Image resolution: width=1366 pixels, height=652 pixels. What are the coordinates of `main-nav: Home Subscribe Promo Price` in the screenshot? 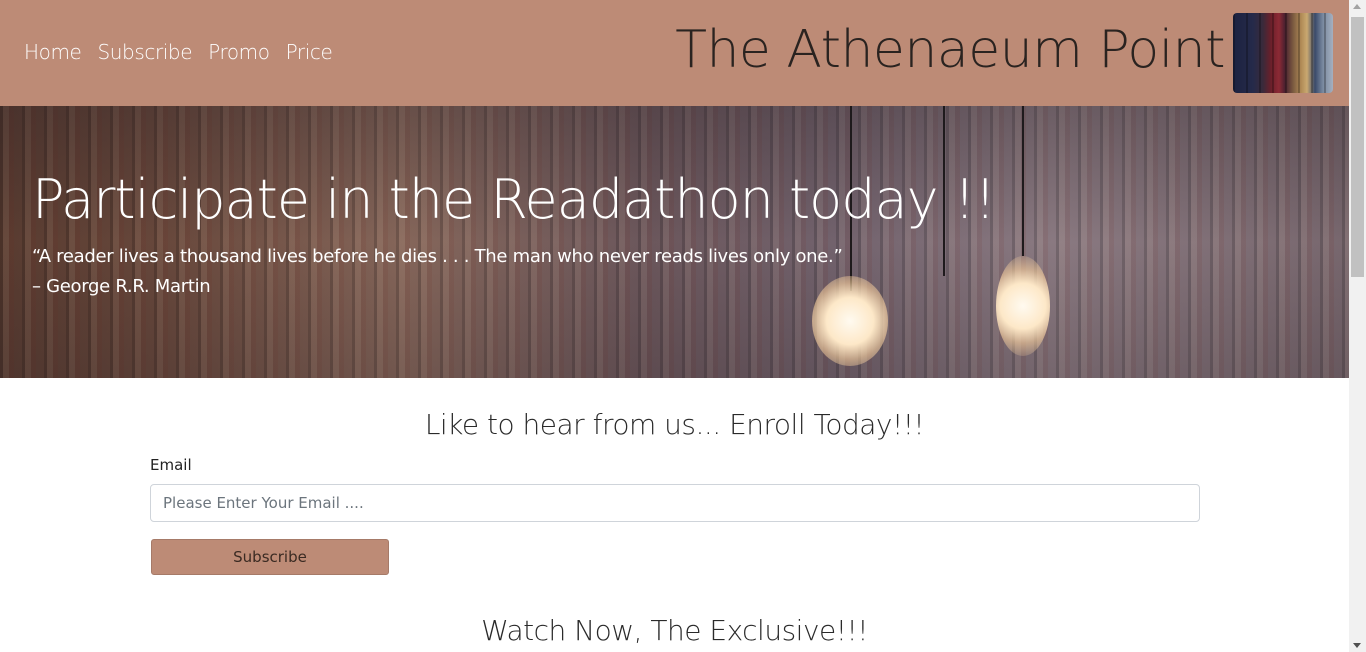 It's located at (178, 52).